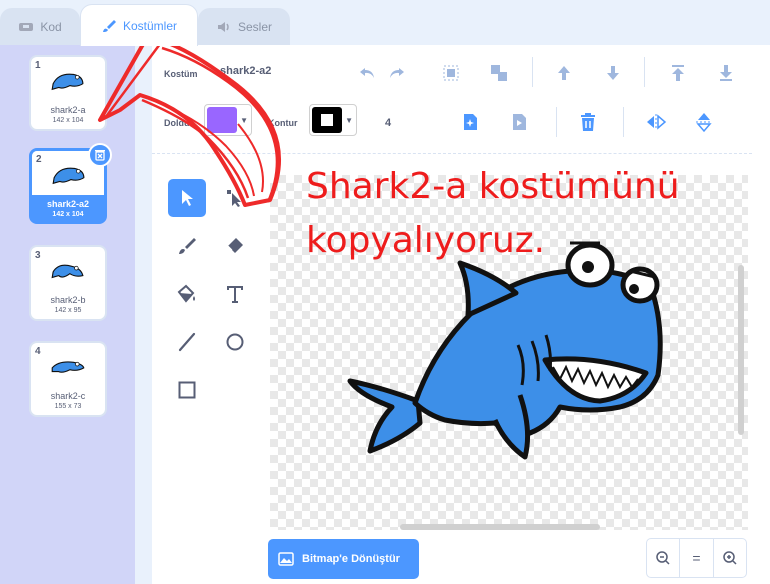 The height and width of the screenshot is (584, 770). Describe the element at coordinates (283, 123) in the screenshot. I see `outline-label: Kontur` at that location.